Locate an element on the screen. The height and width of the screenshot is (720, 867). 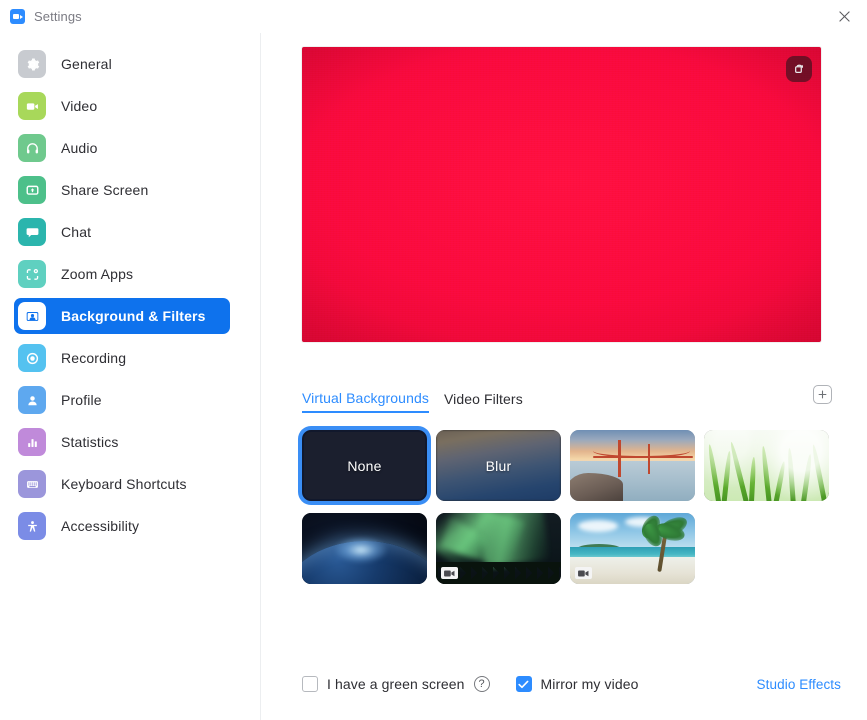
mirror-video-label: Mirror my video is located at coordinates (589, 684).